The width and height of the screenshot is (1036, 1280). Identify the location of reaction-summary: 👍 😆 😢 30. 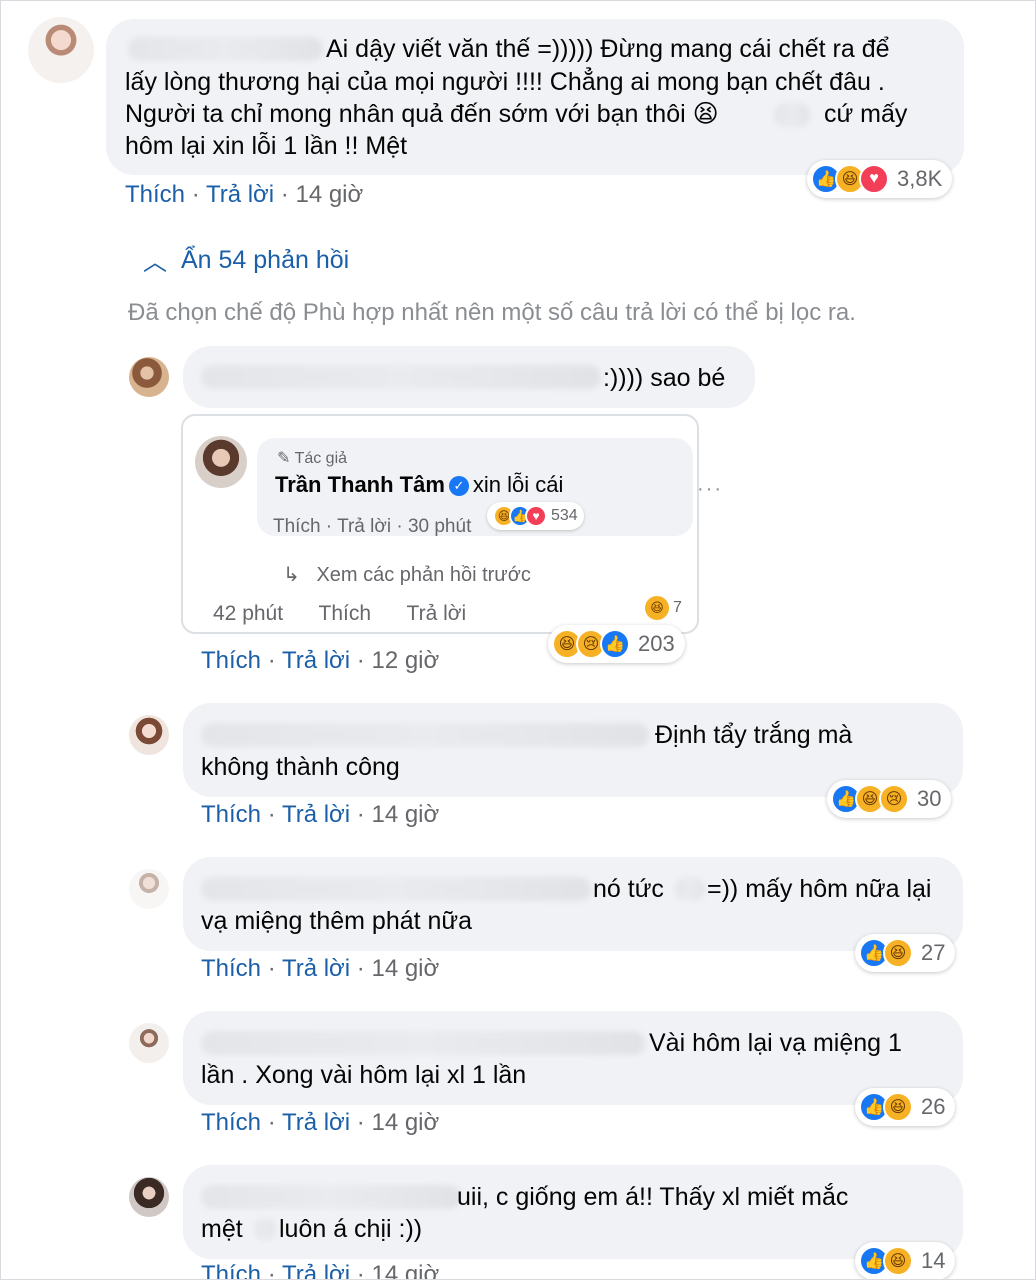
(889, 799).